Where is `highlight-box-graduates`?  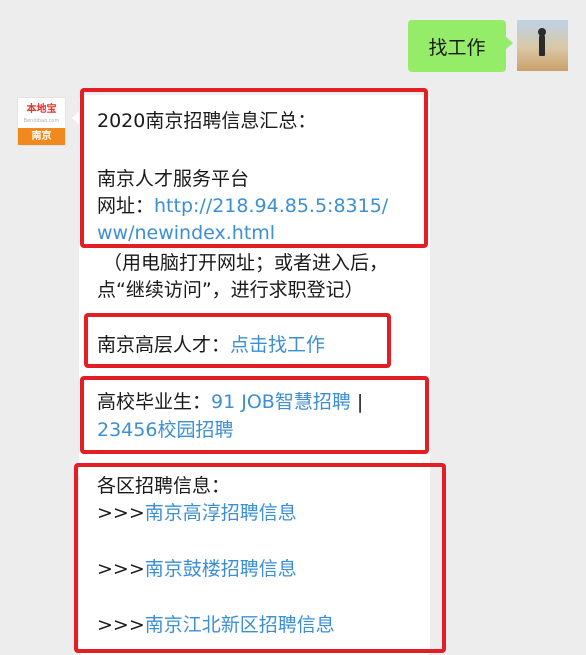
highlight-box-graduates is located at coordinates (254, 415).